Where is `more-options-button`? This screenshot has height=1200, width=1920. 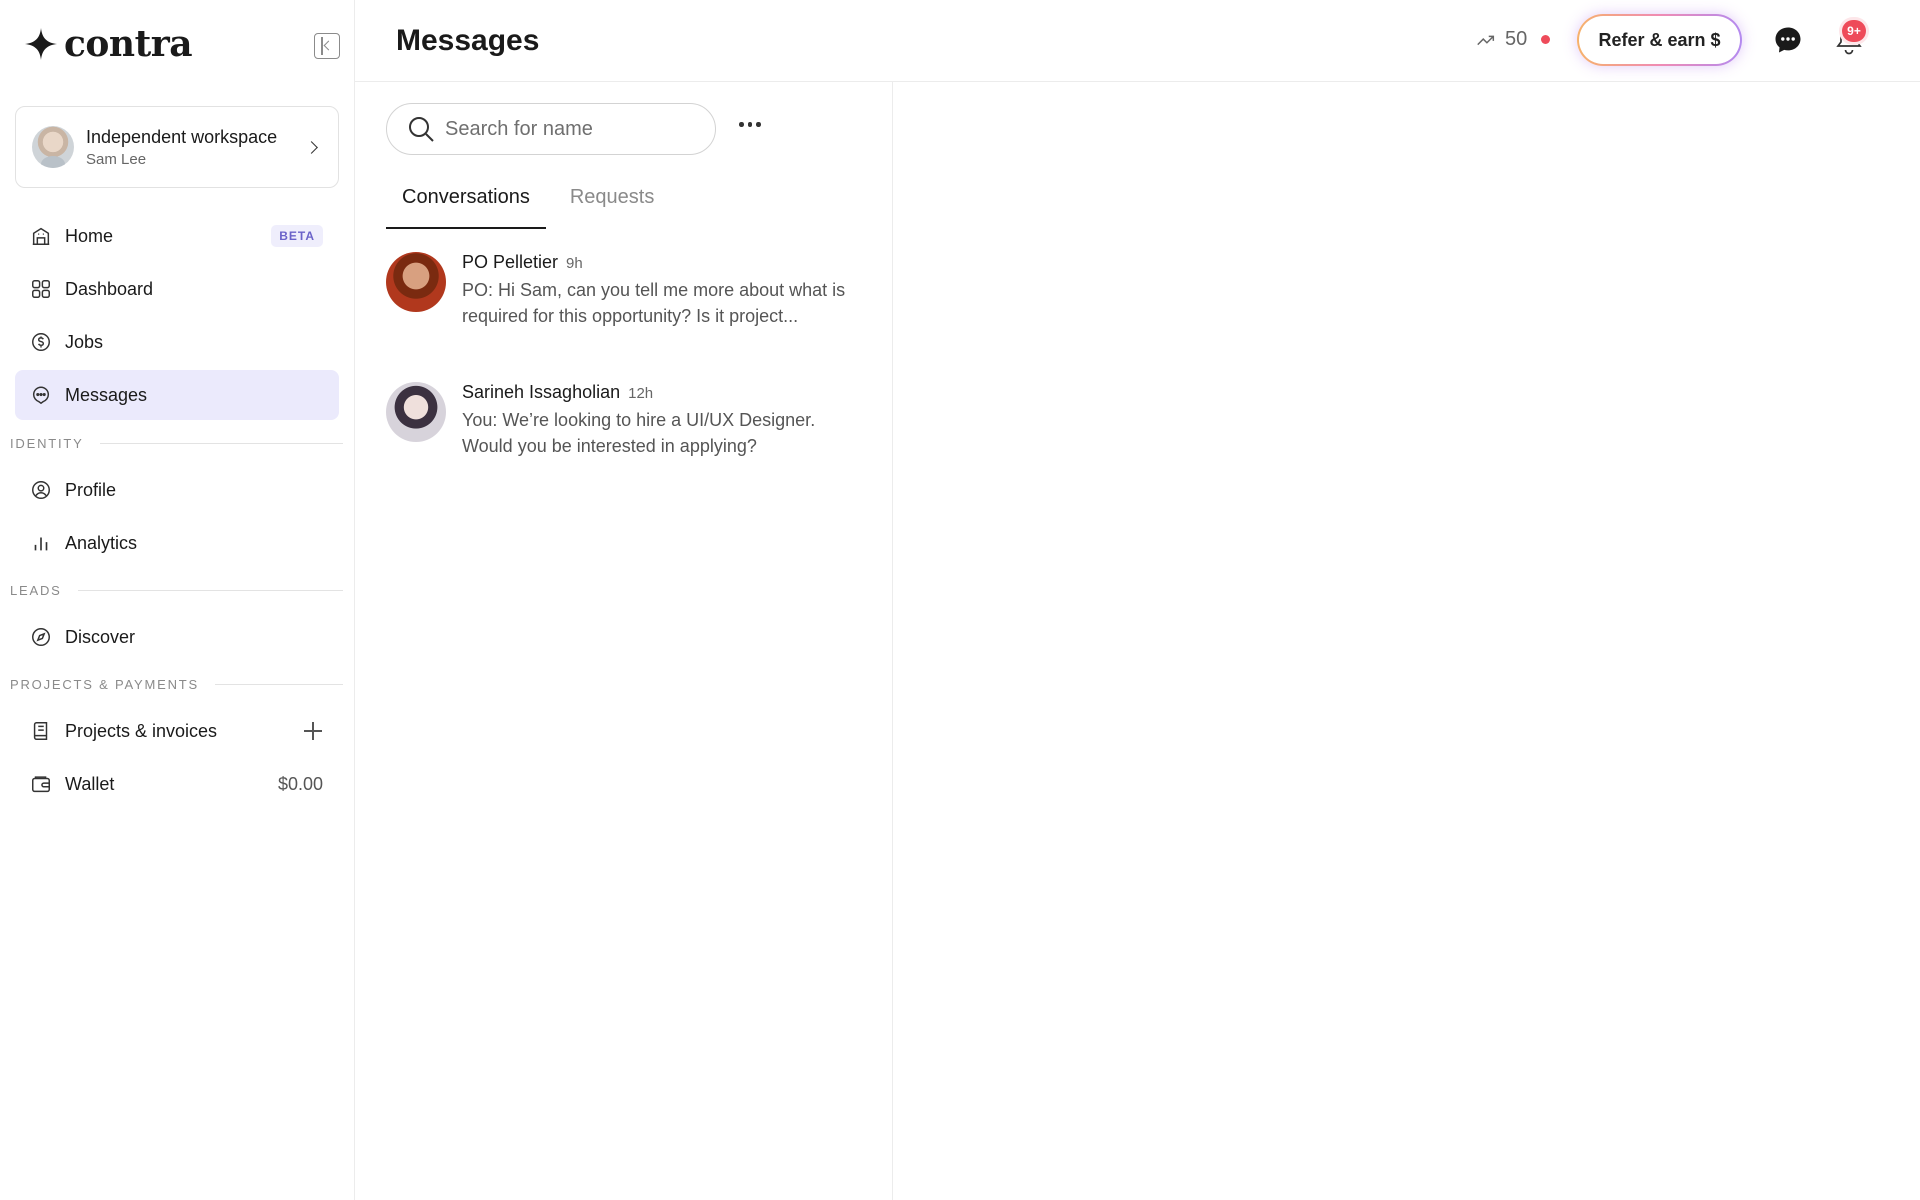 more-options-button is located at coordinates (750, 124).